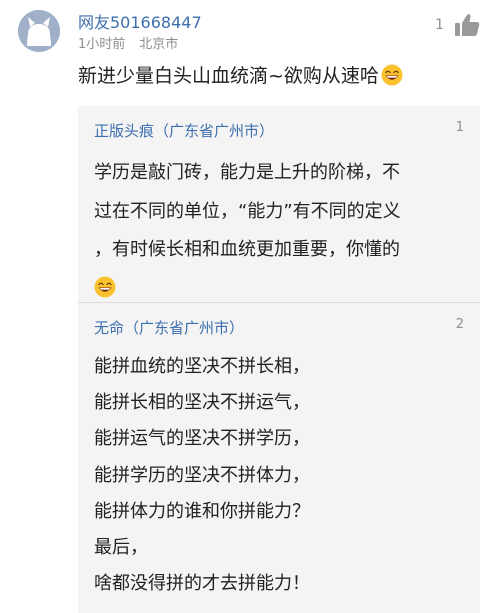 The height and width of the screenshot is (613, 500). What do you see at coordinates (459, 324) in the screenshot?
I see `reply-floor-number: 2` at bounding box center [459, 324].